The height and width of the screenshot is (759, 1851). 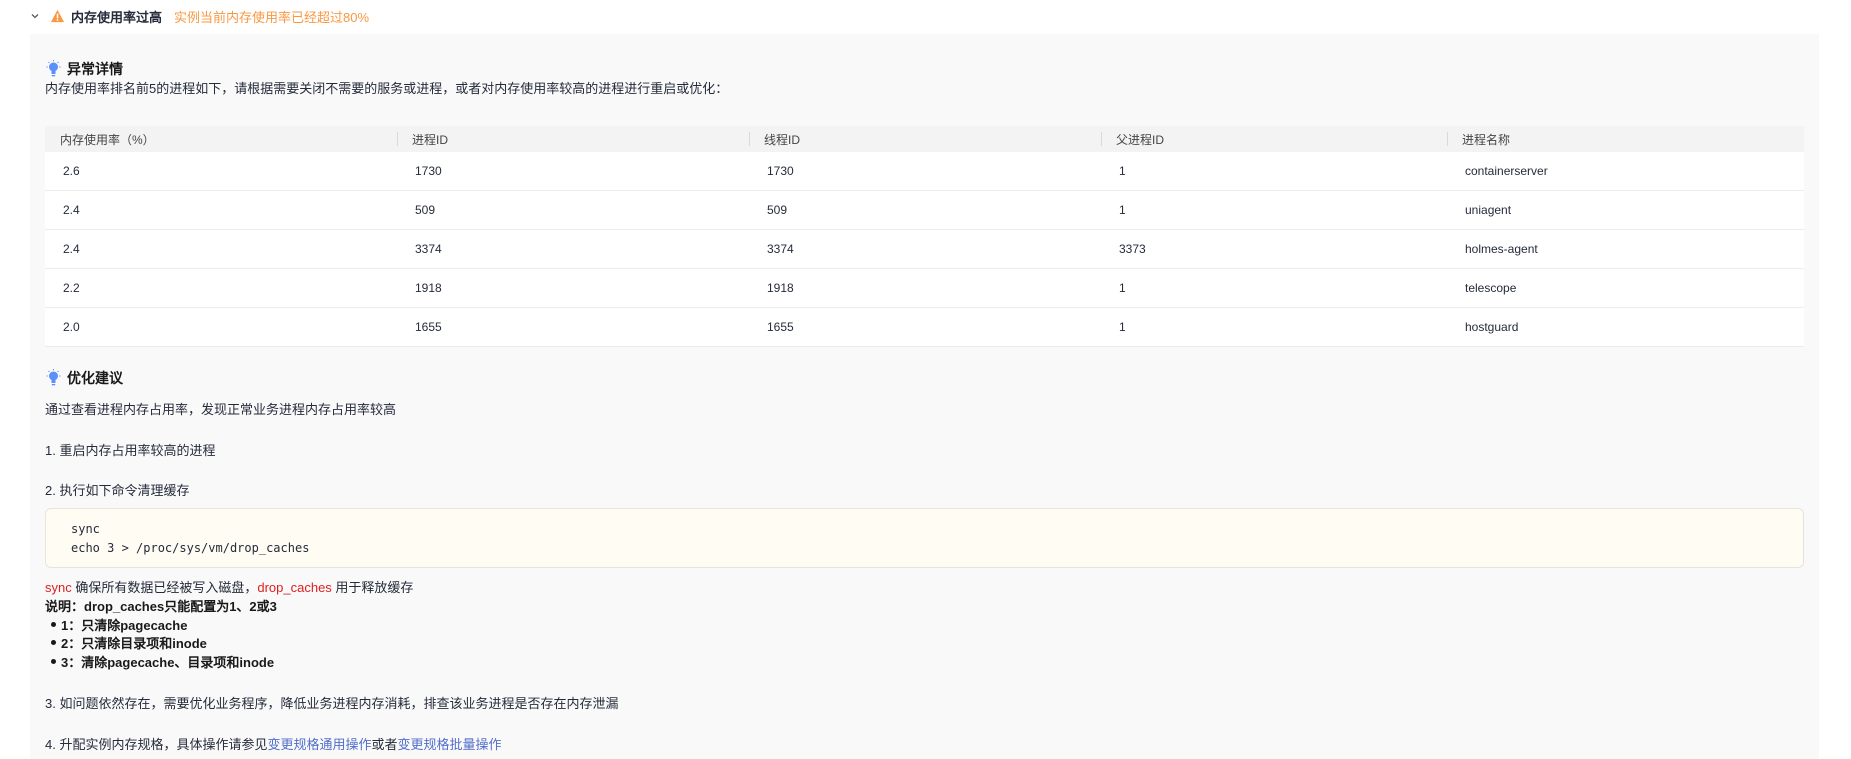 I want to click on cell-tid: 1918, so click(x=780, y=288).